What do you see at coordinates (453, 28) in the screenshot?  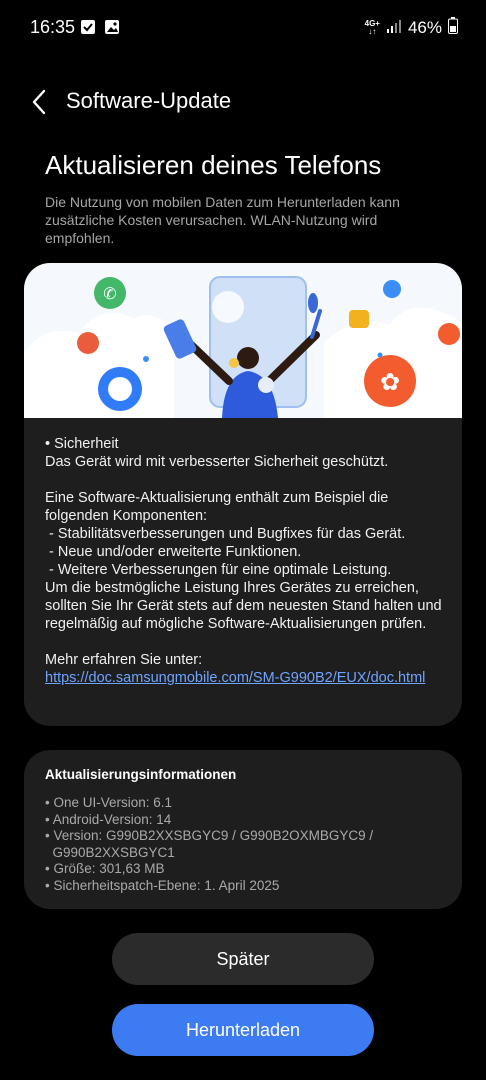 I see `battery-icon` at bounding box center [453, 28].